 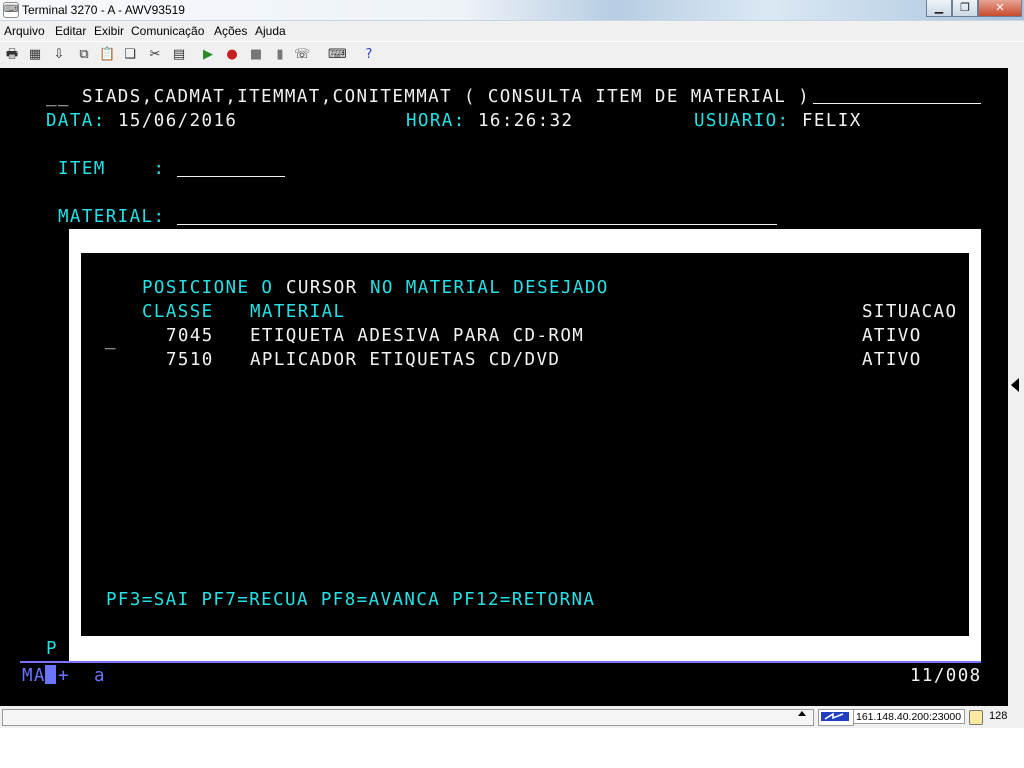 What do you see at coordinates (832, 121) in the screenshot?
I see `user-value: FELIX` at bounding box center [832, 121].